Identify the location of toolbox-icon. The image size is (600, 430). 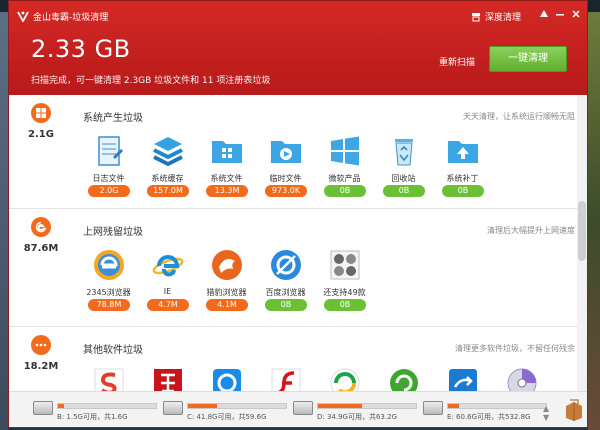
(574, 410).